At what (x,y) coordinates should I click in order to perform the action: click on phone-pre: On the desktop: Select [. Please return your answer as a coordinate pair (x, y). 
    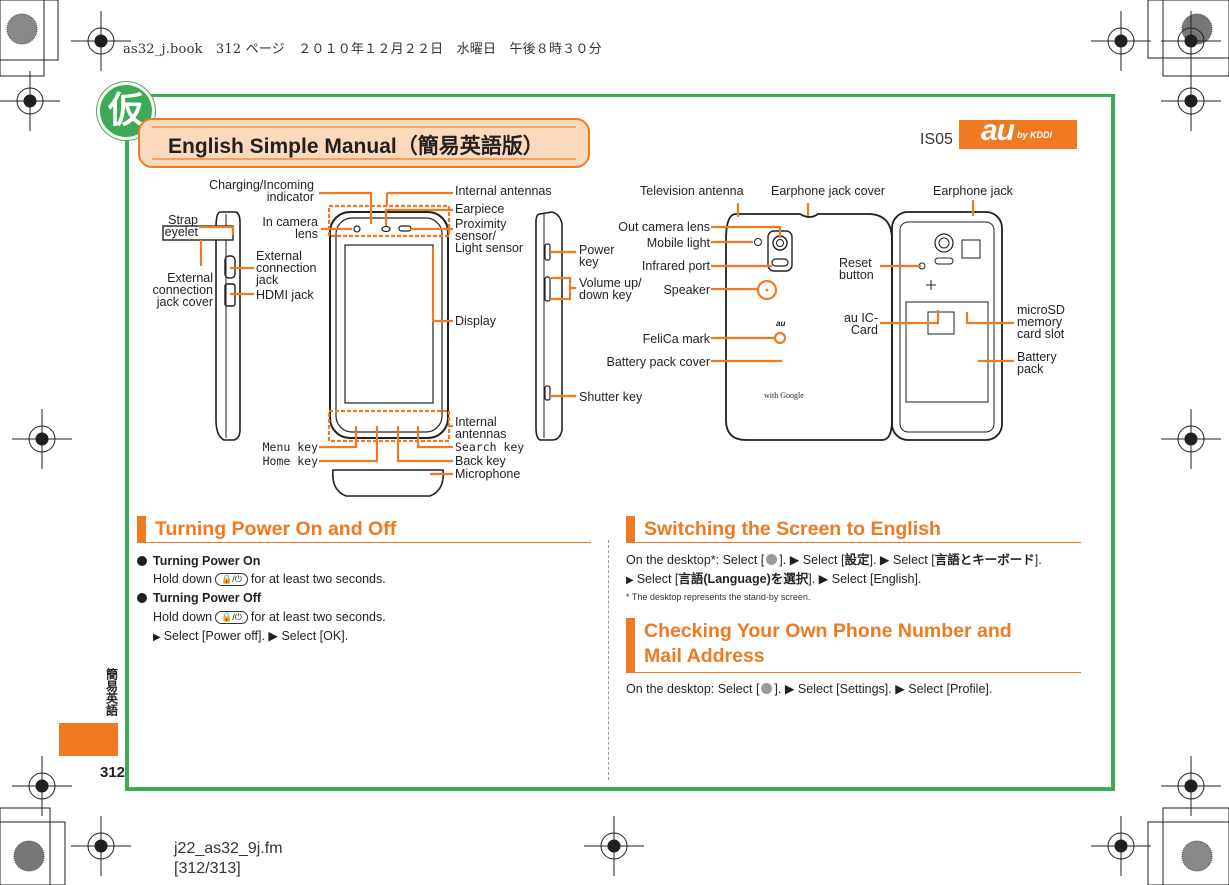
    Looking at the image, I should click on (693, 689).